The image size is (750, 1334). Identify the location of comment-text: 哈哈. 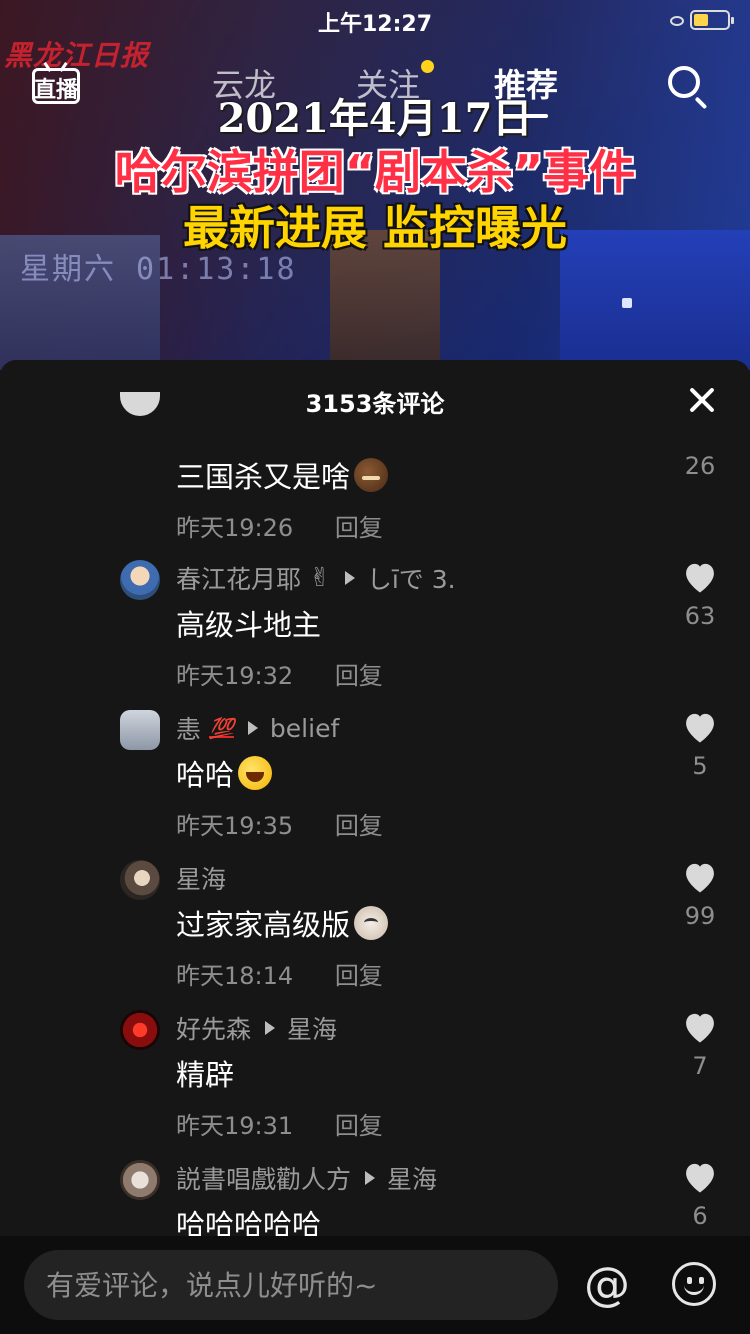
(224, 773).